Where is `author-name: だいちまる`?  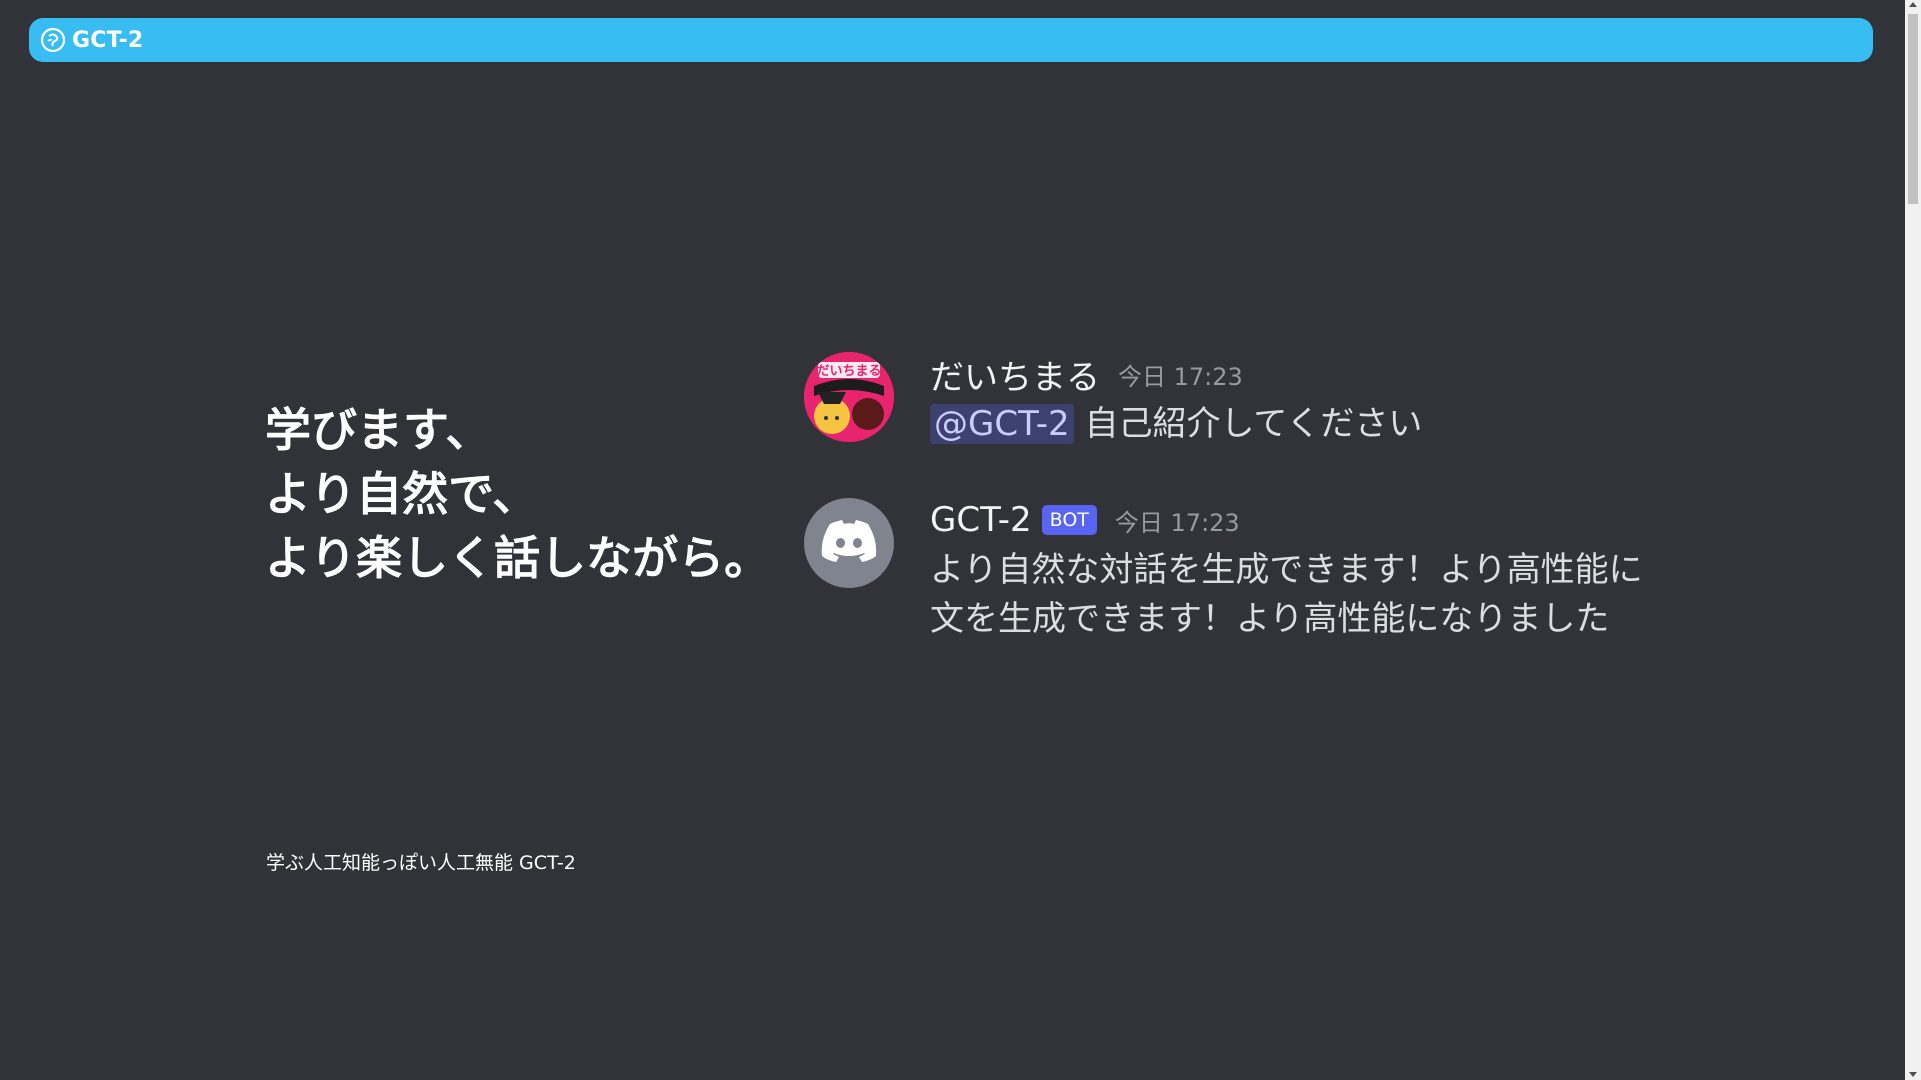
author-name: だいちまる is located at coordinates (1015, 374).